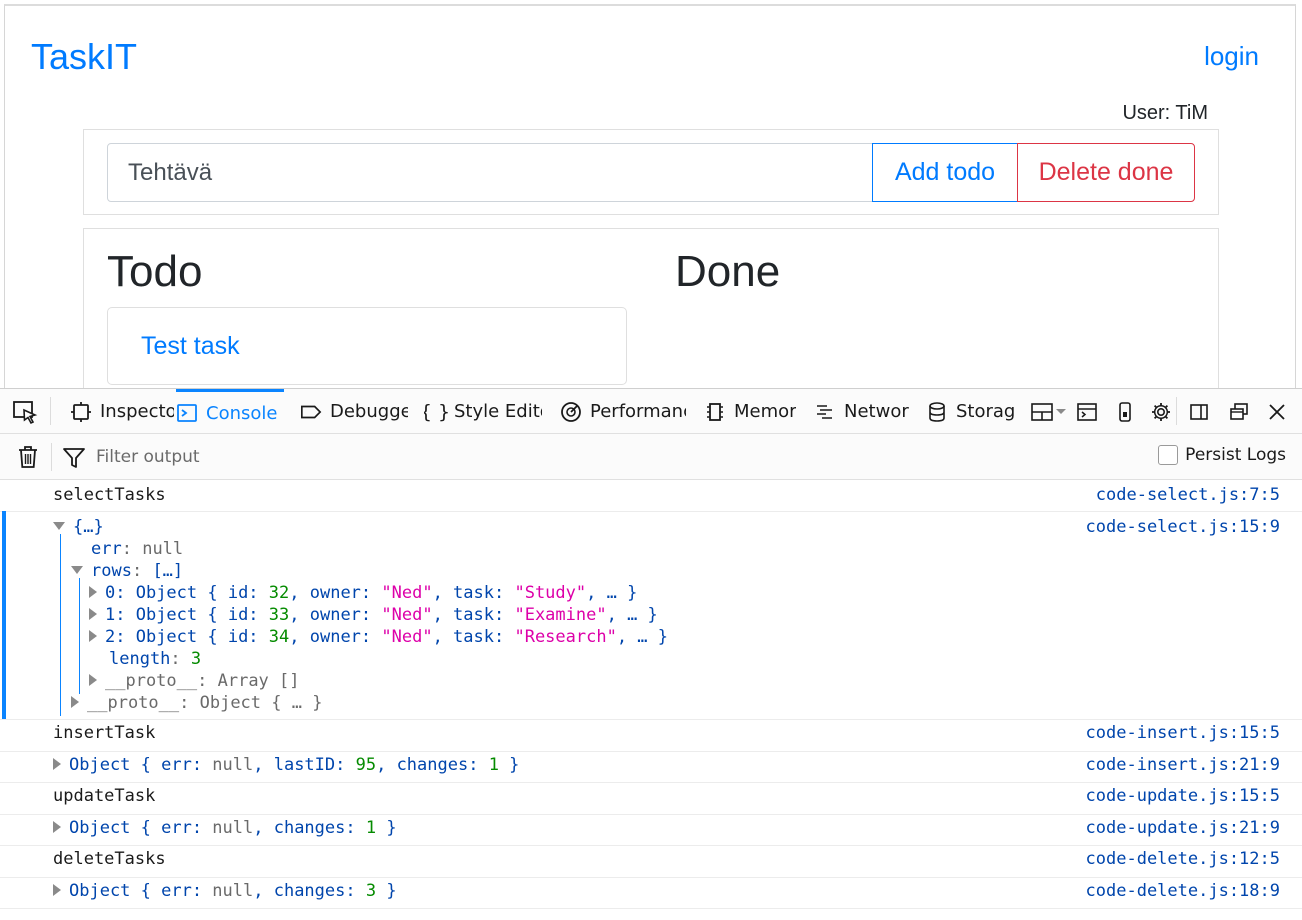 Image resolution: width=1302 pixels, height=920 pixels. I want to click on source-link: code-insert.js:21:9, so click(1183, 765).